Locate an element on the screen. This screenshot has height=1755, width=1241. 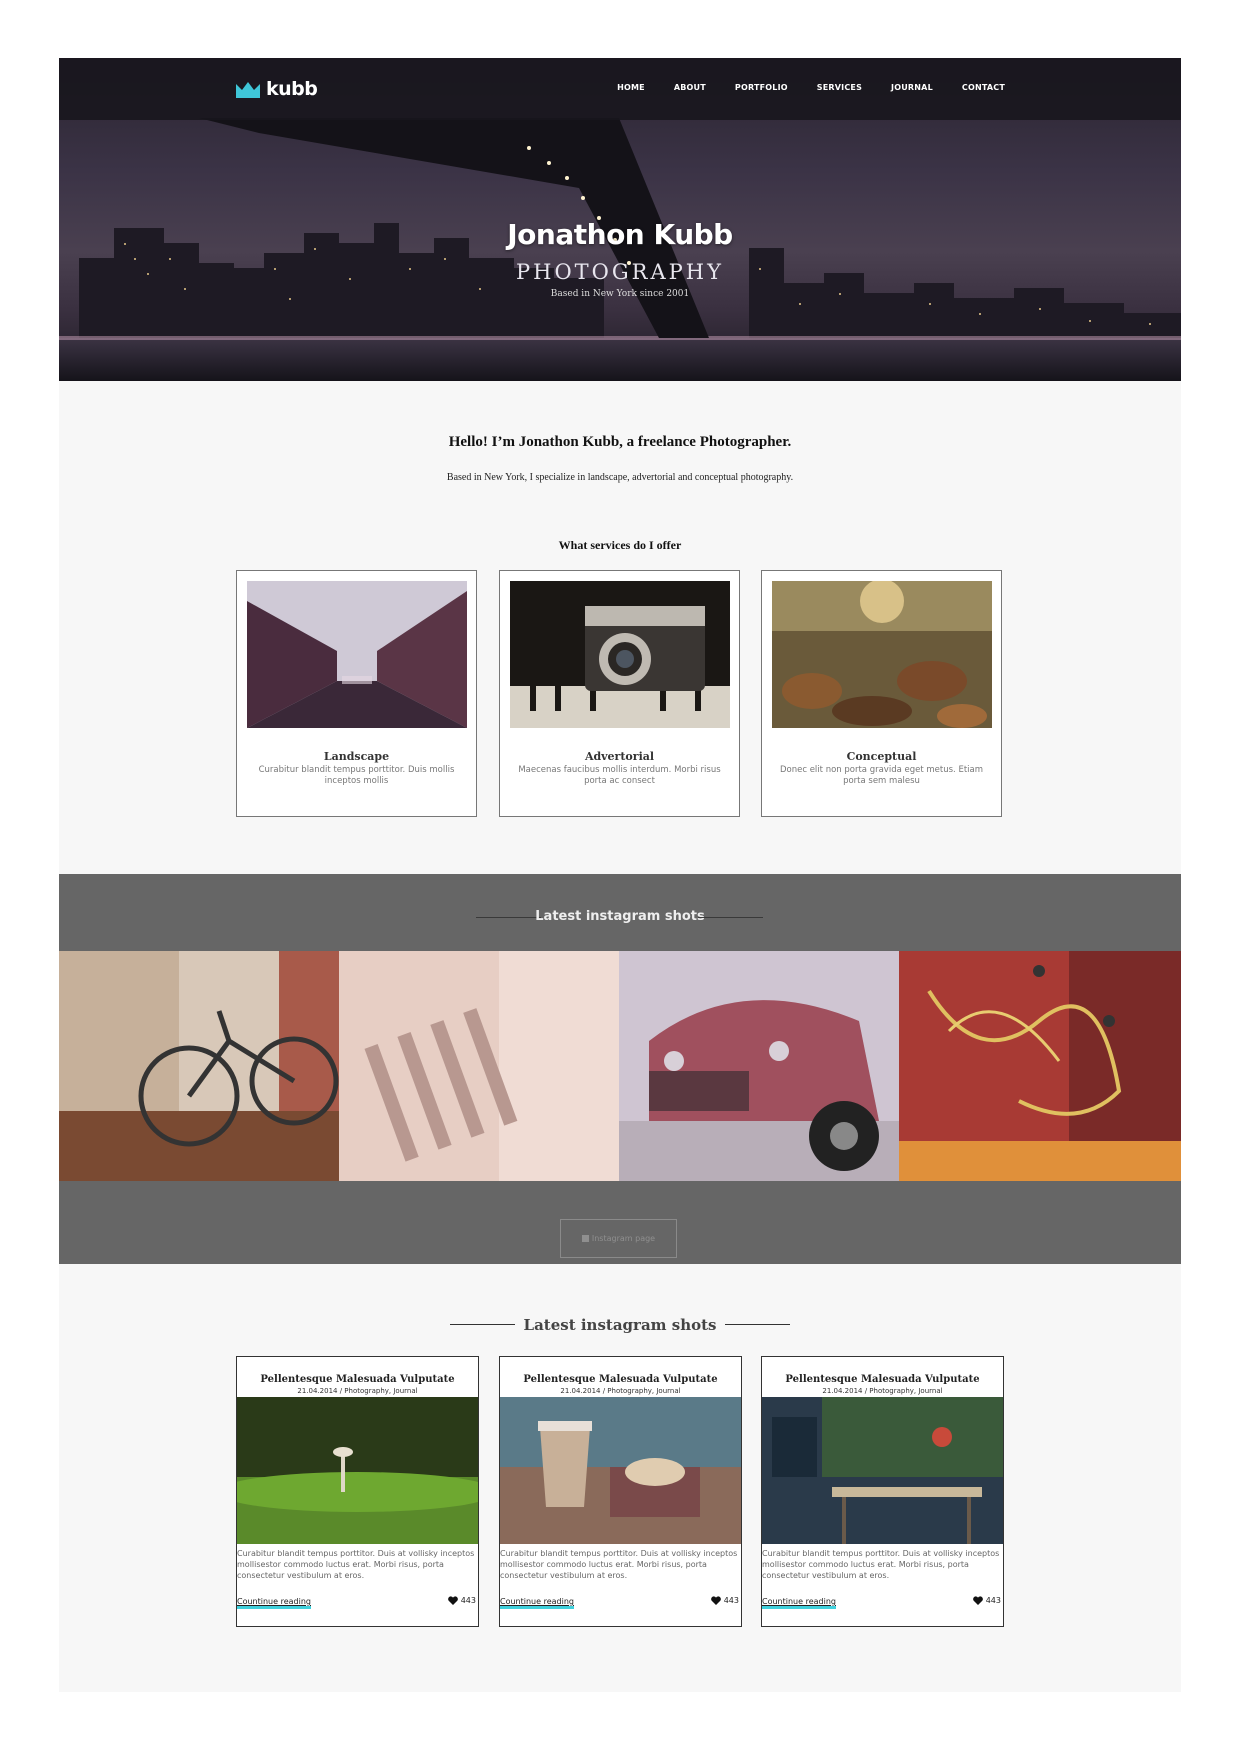
title-divider-right is located at coordinates (730, 917).